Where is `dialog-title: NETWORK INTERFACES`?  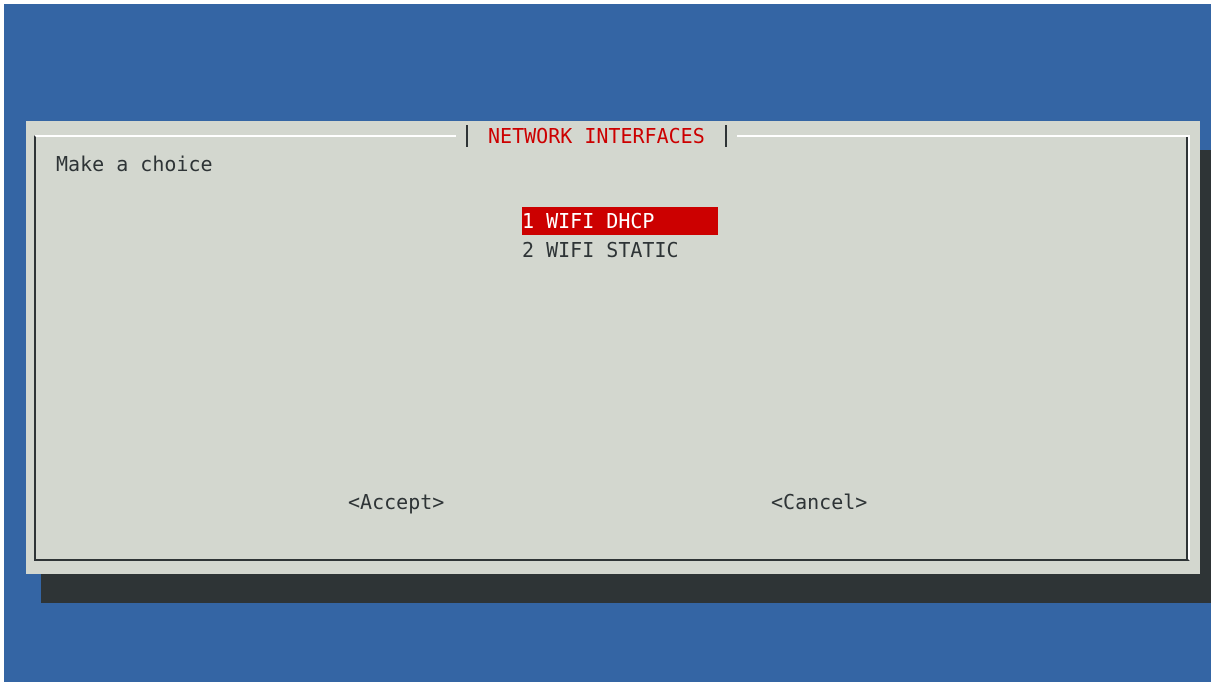
dialog-title: NETWORK INTERFACES is located at coordinates (596, 136).